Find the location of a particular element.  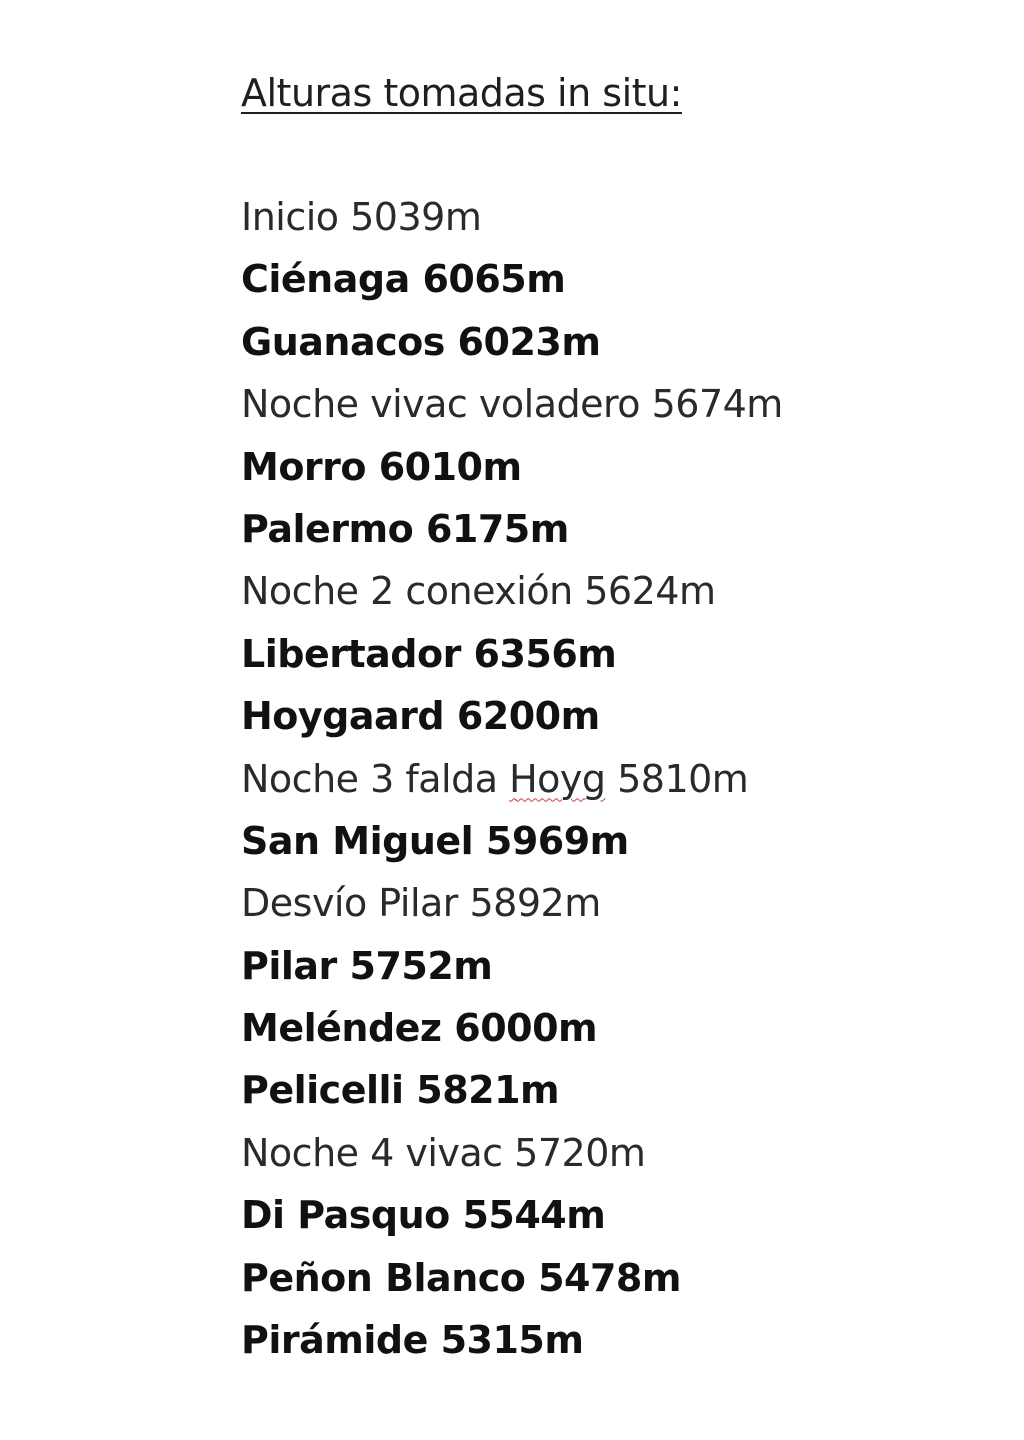

altitude-entry-noche-2-conexion: Noche 2 conexión 5624m is located at coordinates (478, 591).